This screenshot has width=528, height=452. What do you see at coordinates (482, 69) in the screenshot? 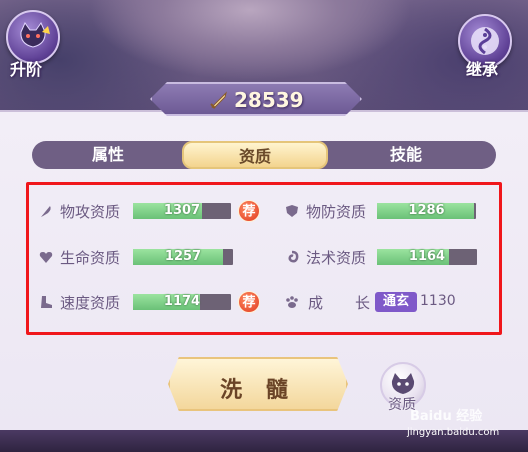
I see `inherit-label: 继承` at bounding box center [482, 69].